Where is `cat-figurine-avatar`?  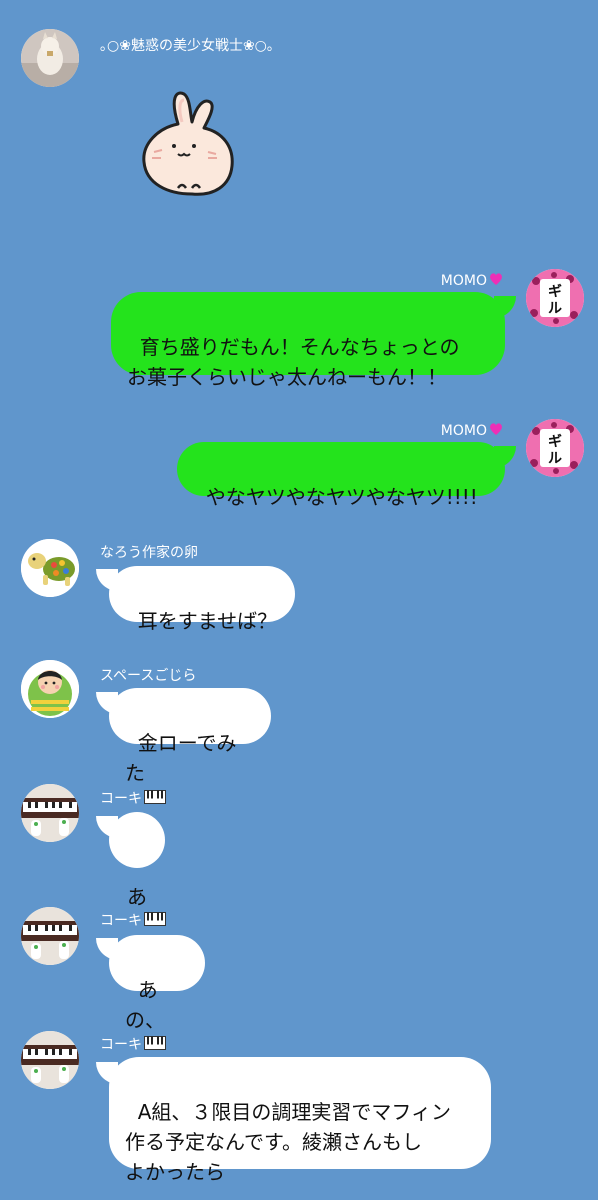
cat-figurine-avatar is located at coordinates (50, 58).